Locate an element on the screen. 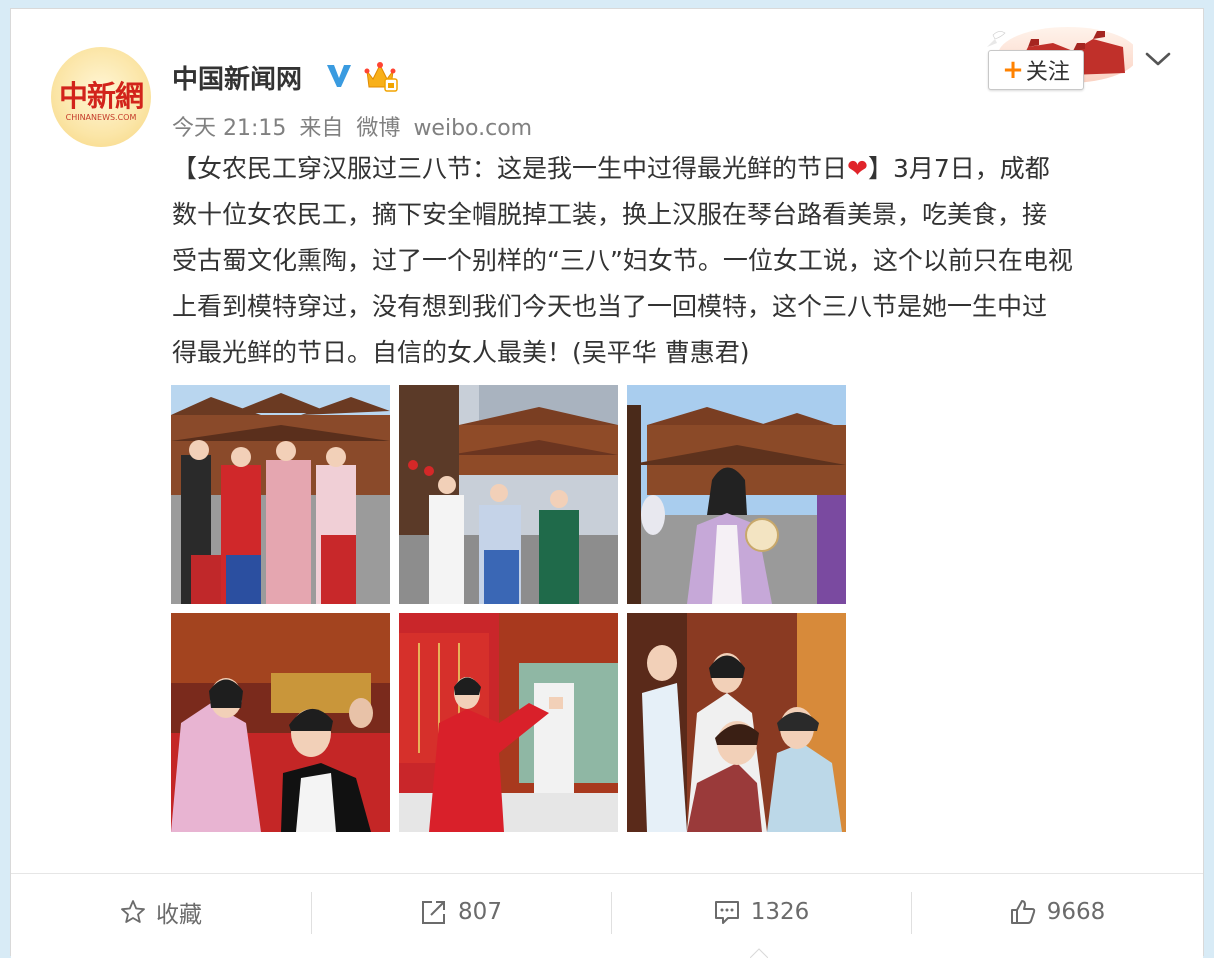 The height and width of the screenshot is (958, 1214). favorite-label: 收藏 is located at coordinates (179, 915).